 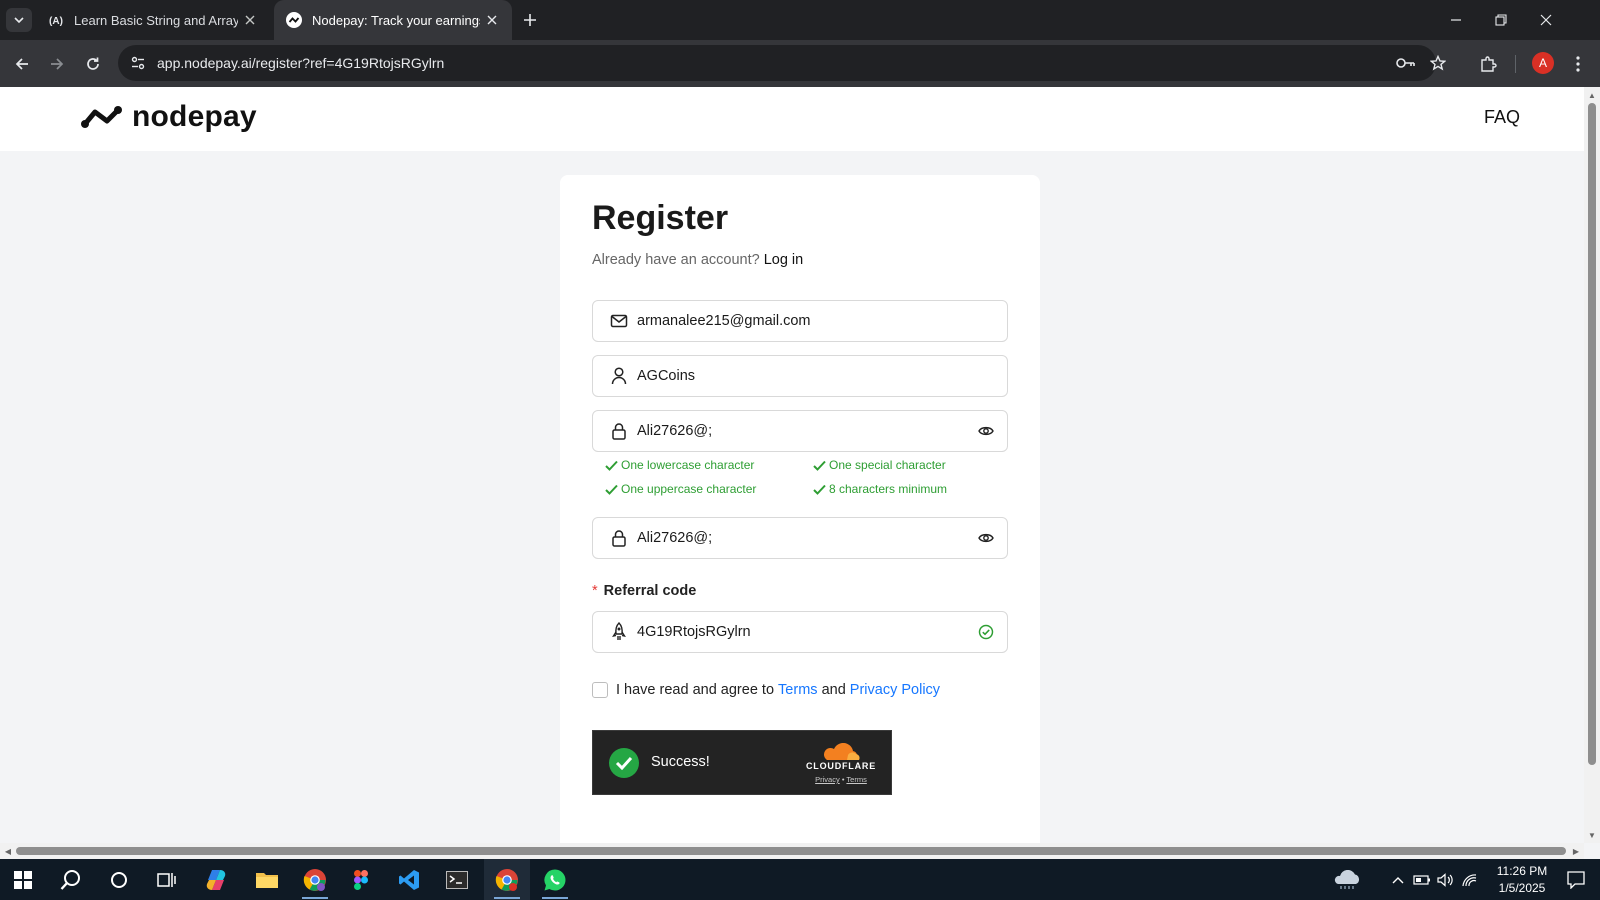 What do you see at coordinates (361, 879) in the screenshot?
I see `figma-app` at bounding box center [361, 879].